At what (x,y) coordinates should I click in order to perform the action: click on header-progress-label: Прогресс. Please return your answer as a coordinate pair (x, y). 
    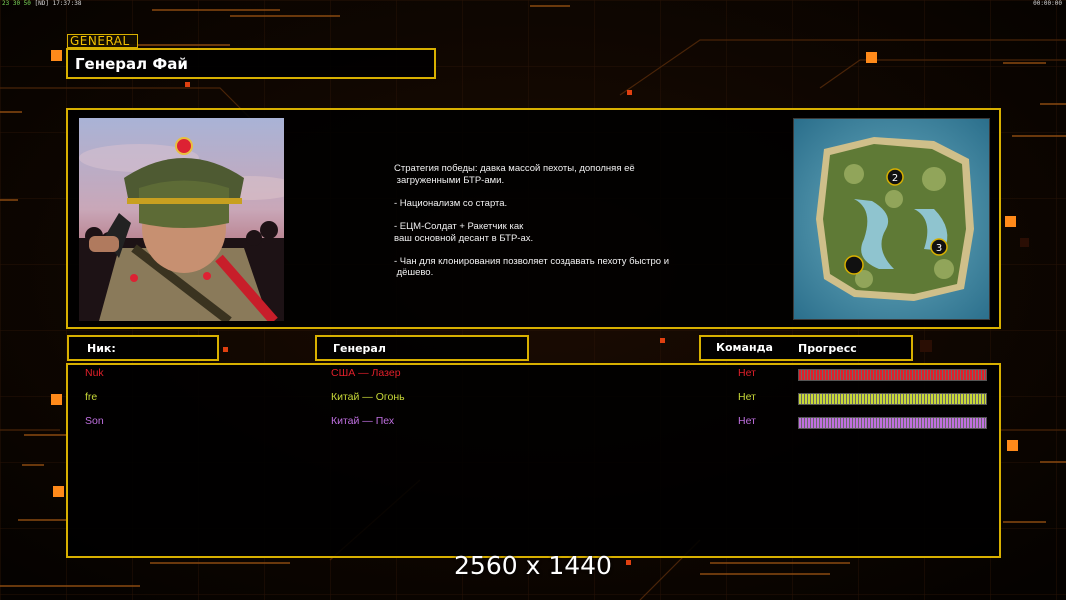
    Looking at the image, I should click on (827, 348).